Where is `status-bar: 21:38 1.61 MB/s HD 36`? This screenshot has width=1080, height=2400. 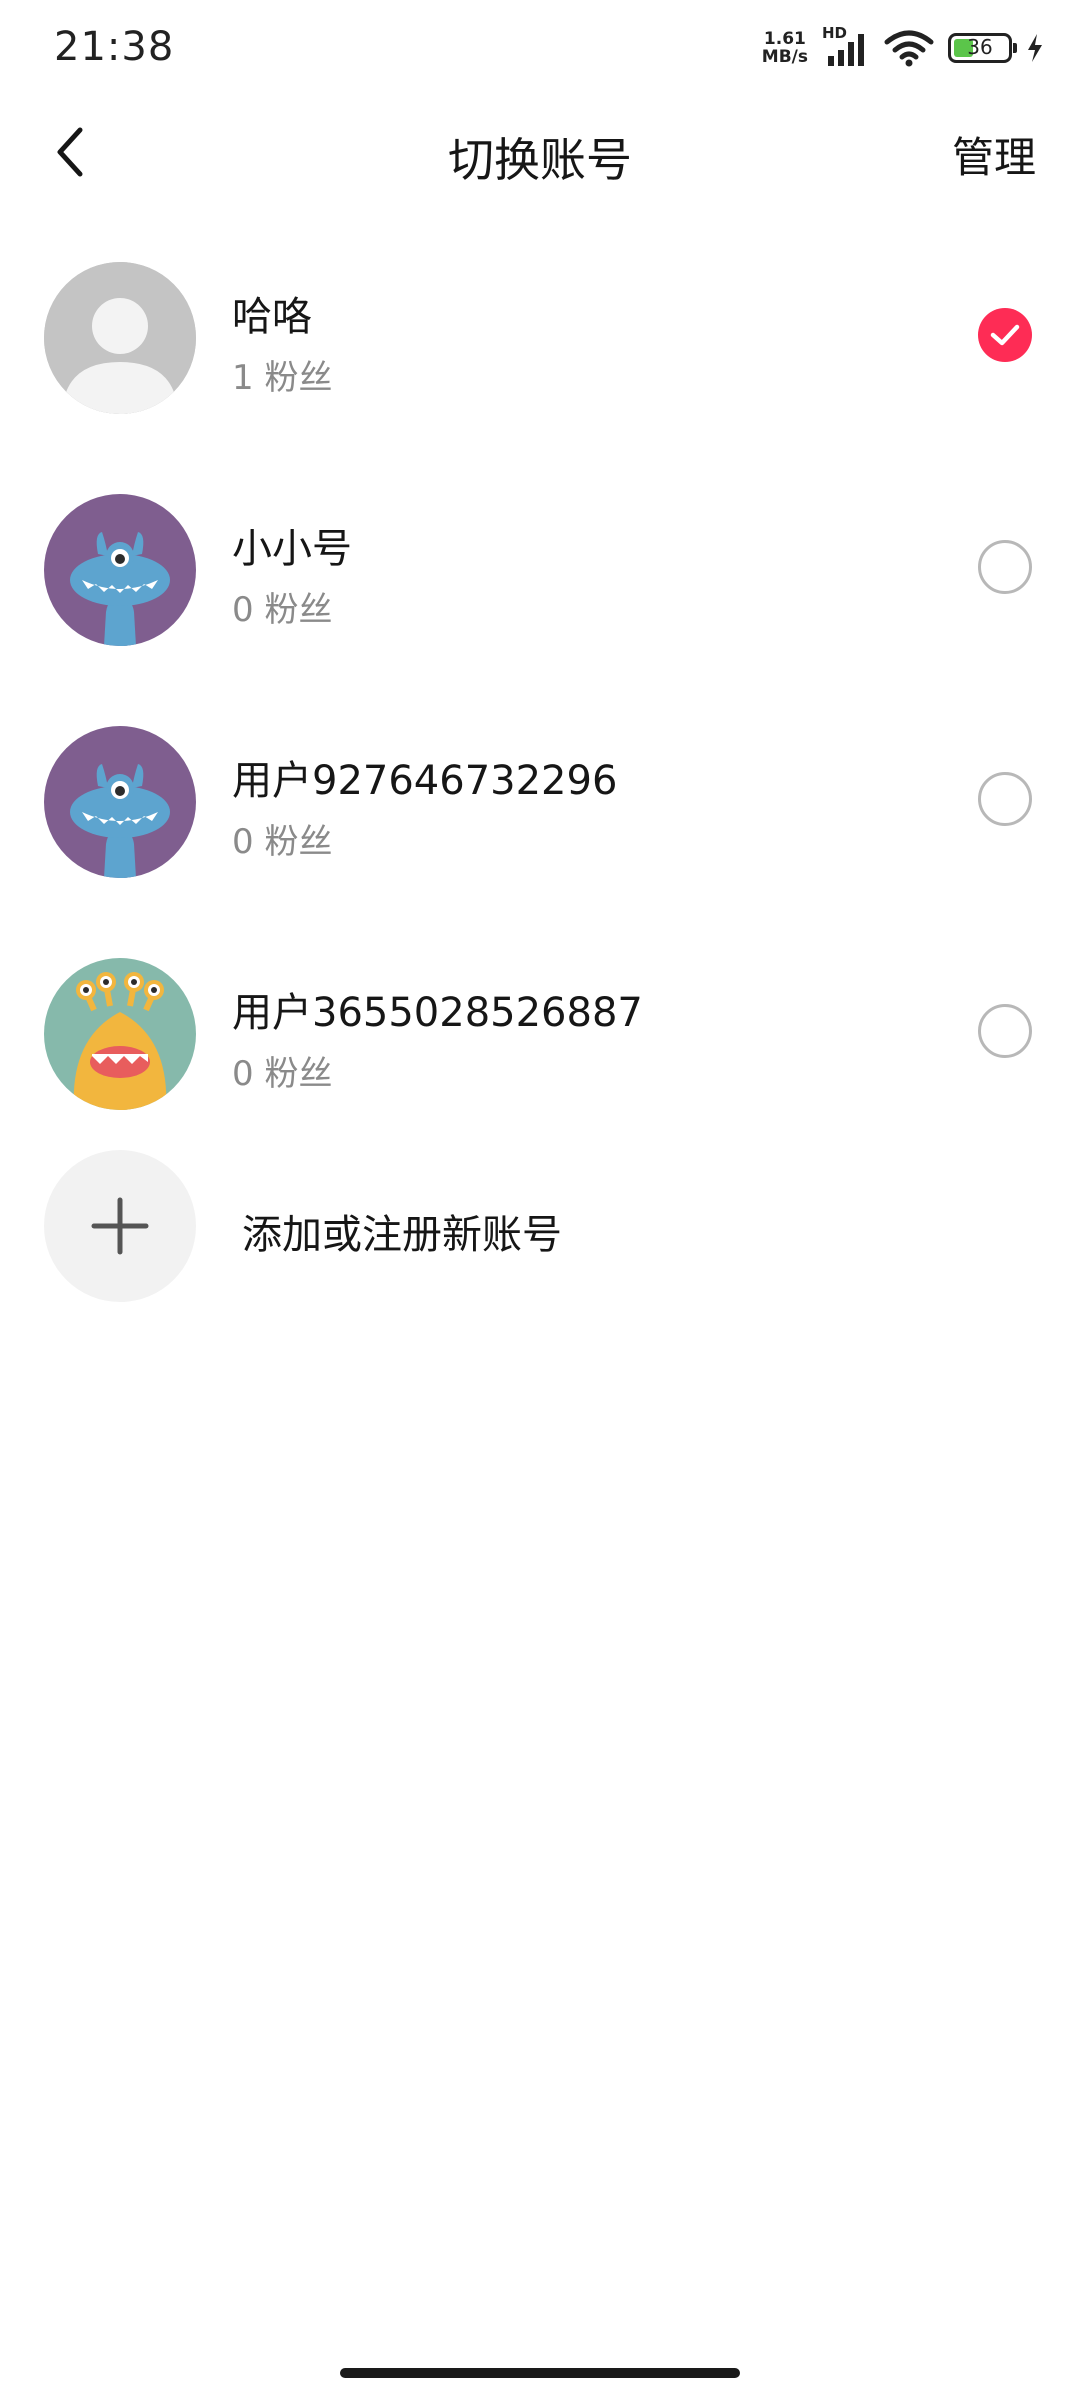 status-bar: 21:38 1.61 MB/s HD 36 is located at coordinates (540, 48).